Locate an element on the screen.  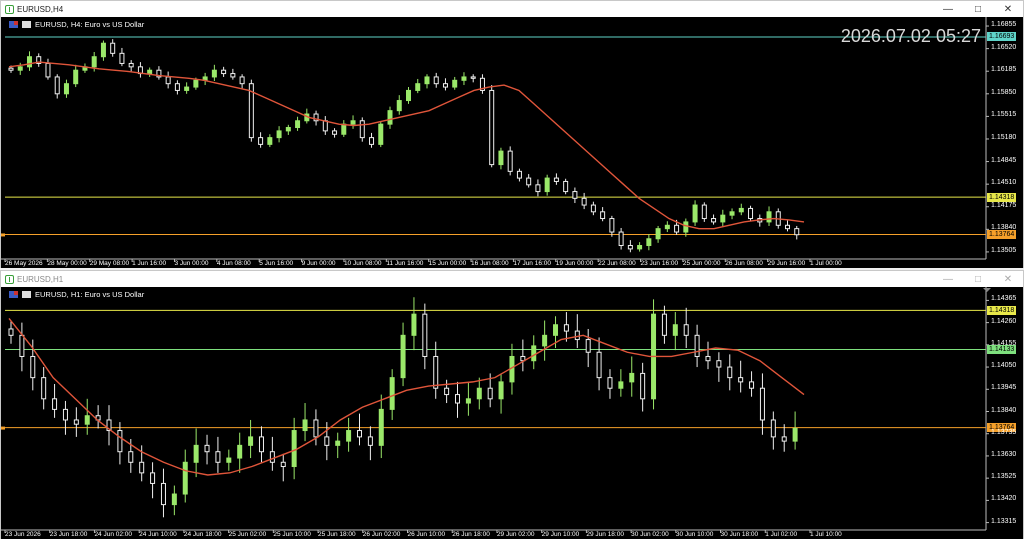
time-tick-label: 24 Jun 10:00 is located at coordinates (158, 534).